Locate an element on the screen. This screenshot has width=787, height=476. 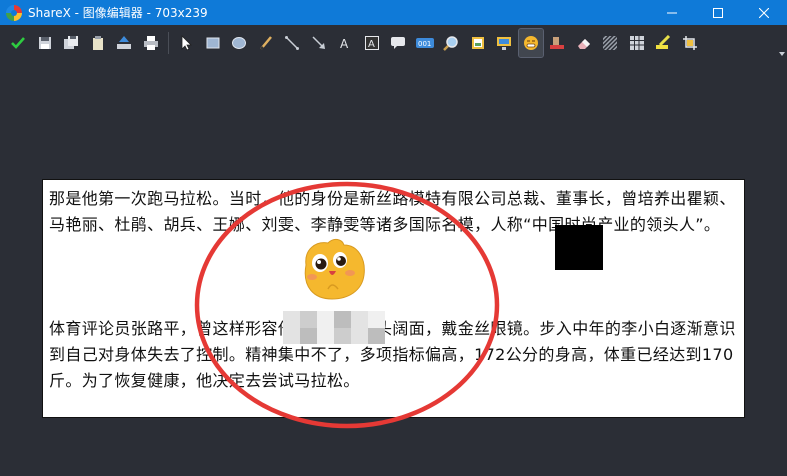
blur-icon is located at coordinates (610, 43).